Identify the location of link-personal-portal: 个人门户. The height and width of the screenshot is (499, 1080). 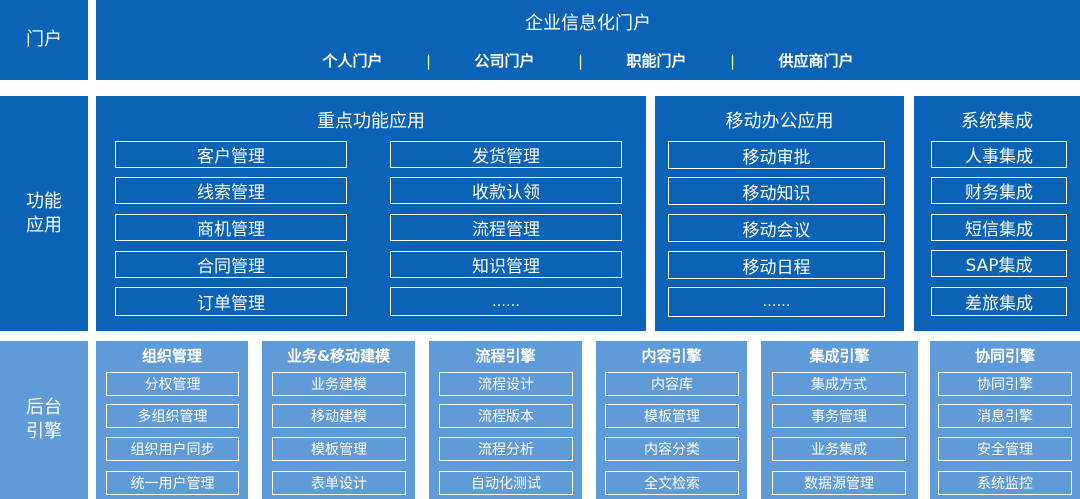
(352, 60).